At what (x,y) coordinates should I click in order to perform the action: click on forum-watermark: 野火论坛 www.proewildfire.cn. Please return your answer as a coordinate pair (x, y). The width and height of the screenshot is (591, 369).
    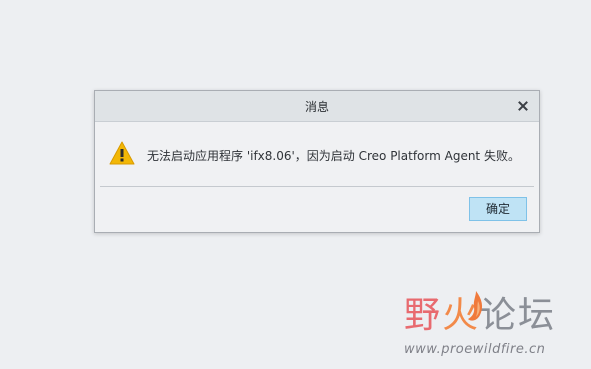
    Looking at the image, I should click on (491, 323).